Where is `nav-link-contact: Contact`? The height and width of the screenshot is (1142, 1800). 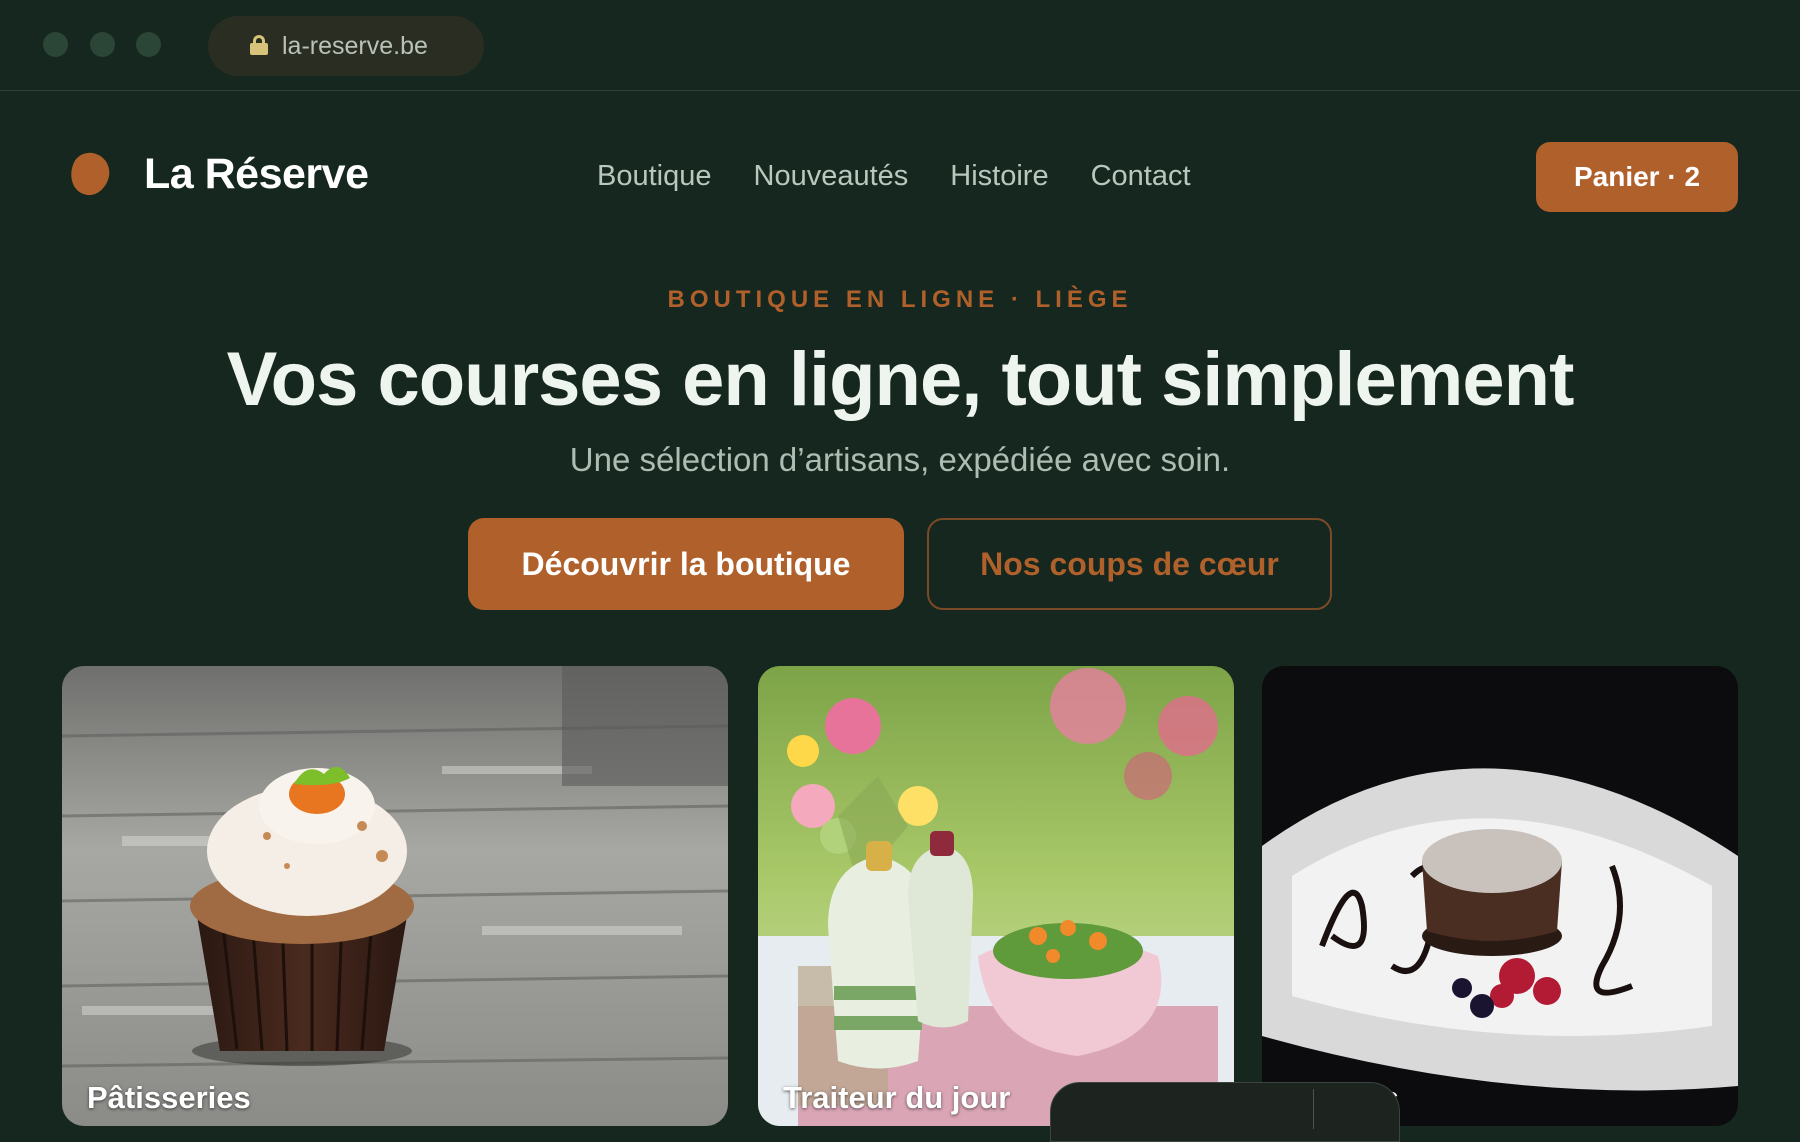
nav-link-contact: Contact is located at coordinates (1141, 176).